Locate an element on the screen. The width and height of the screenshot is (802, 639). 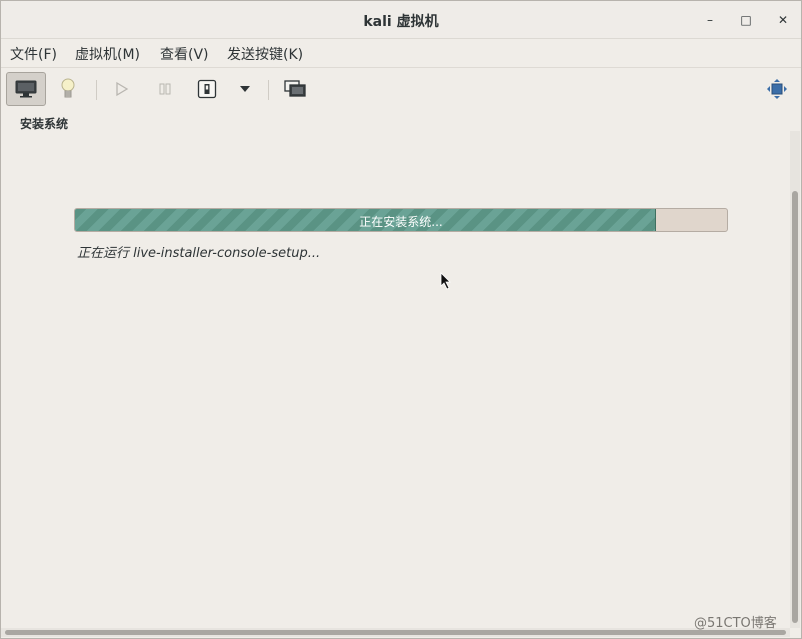
title-bar: kali 虚拟机 – □ ✕ is located at coordinates (401, 20).